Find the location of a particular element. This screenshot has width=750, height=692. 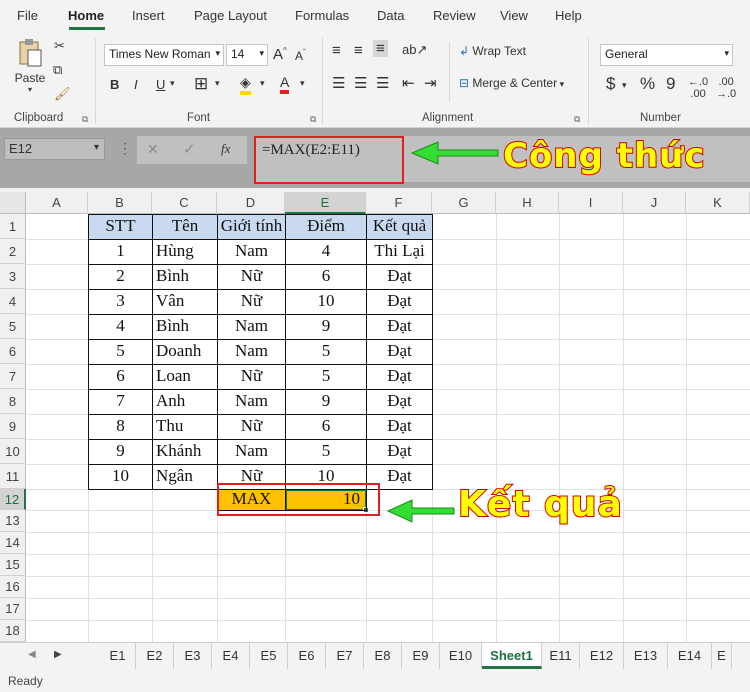

cut-icon: ✂ is located at coordinates (59, 46).